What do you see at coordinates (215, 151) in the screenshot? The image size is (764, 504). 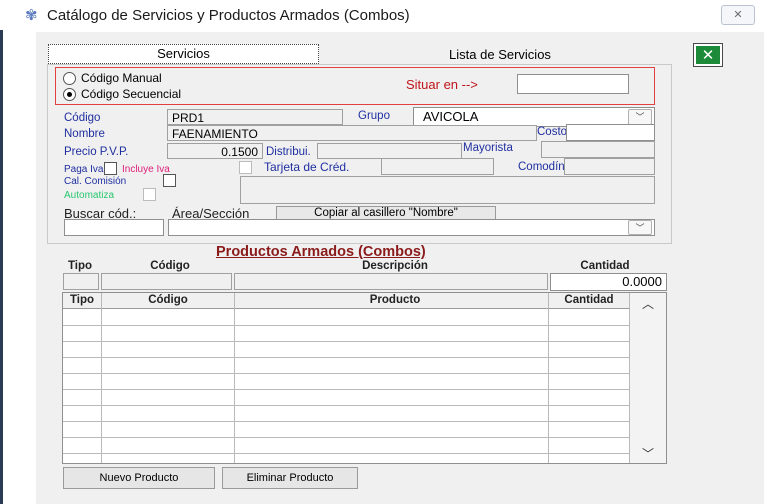 I see `pvp-field: 0.1500` at bounding box center [215, 151].